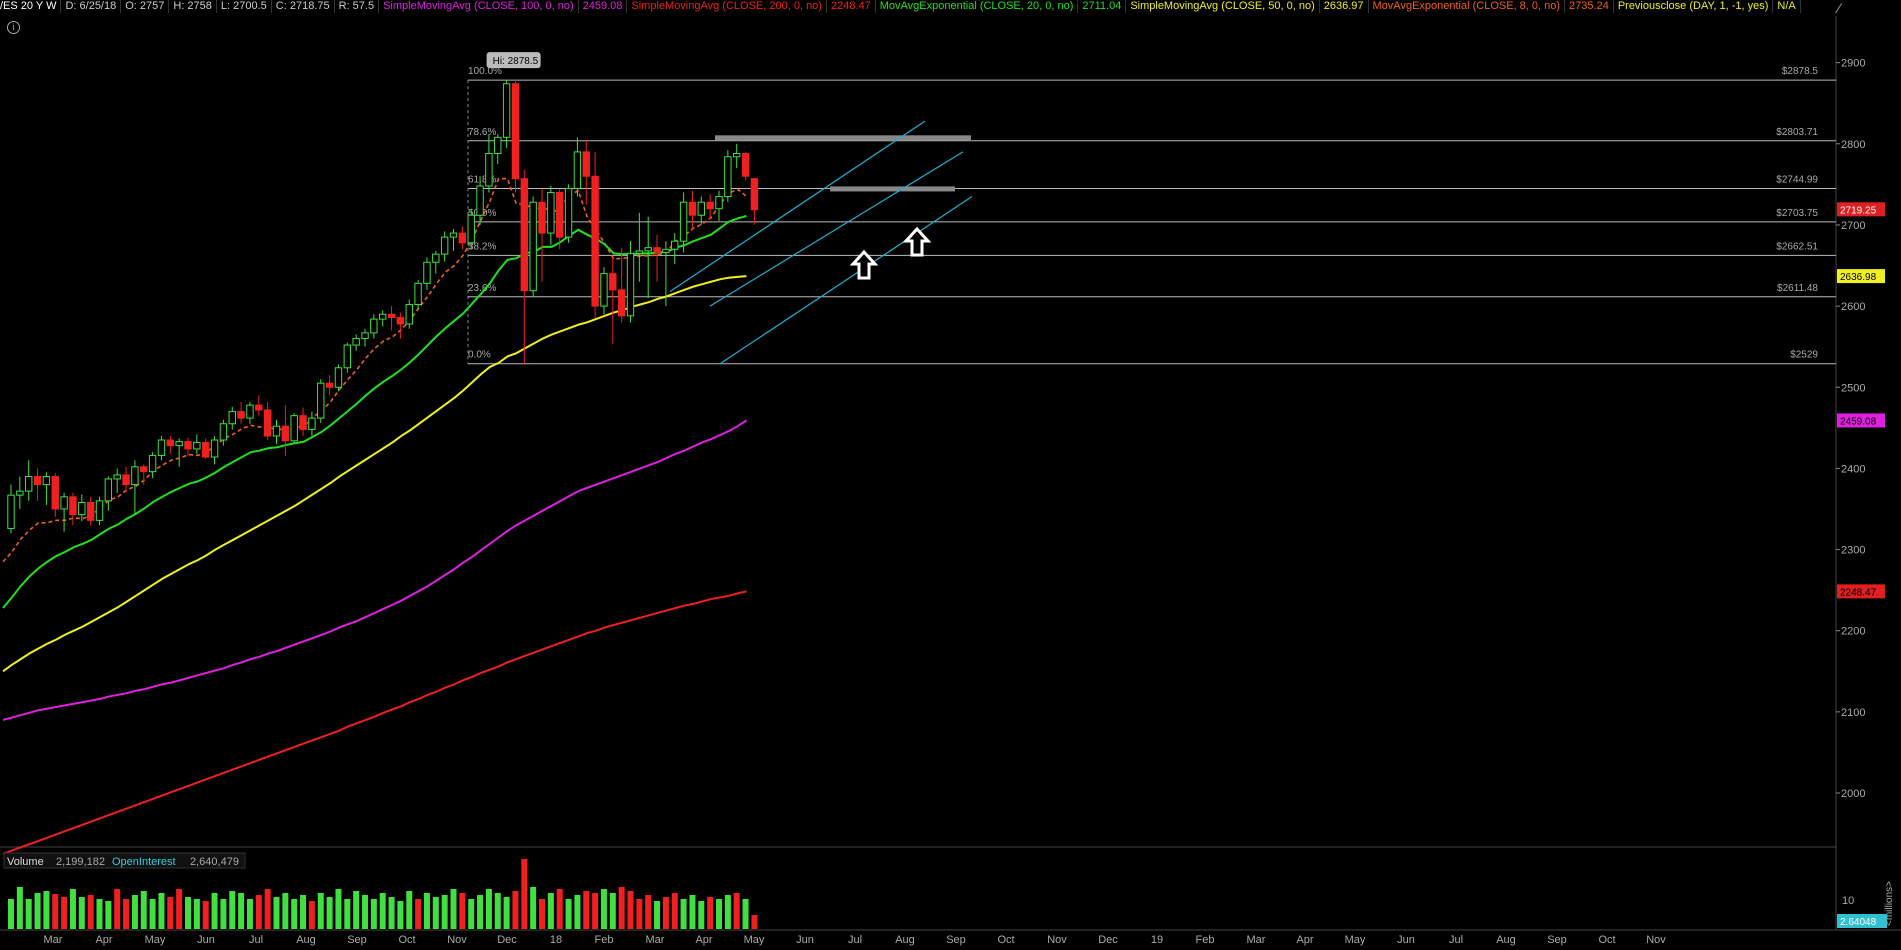  I want to click on x-axis-label: Sep, so click(1557, 940).